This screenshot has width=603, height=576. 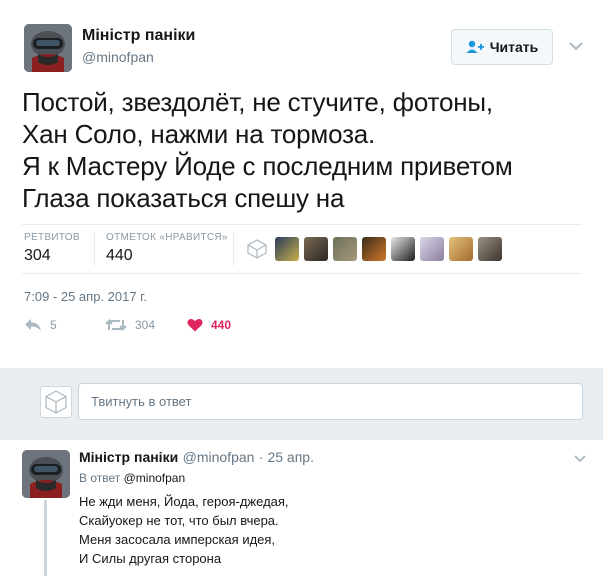 I want to click on author-avatar, so click(x=48, y=48).